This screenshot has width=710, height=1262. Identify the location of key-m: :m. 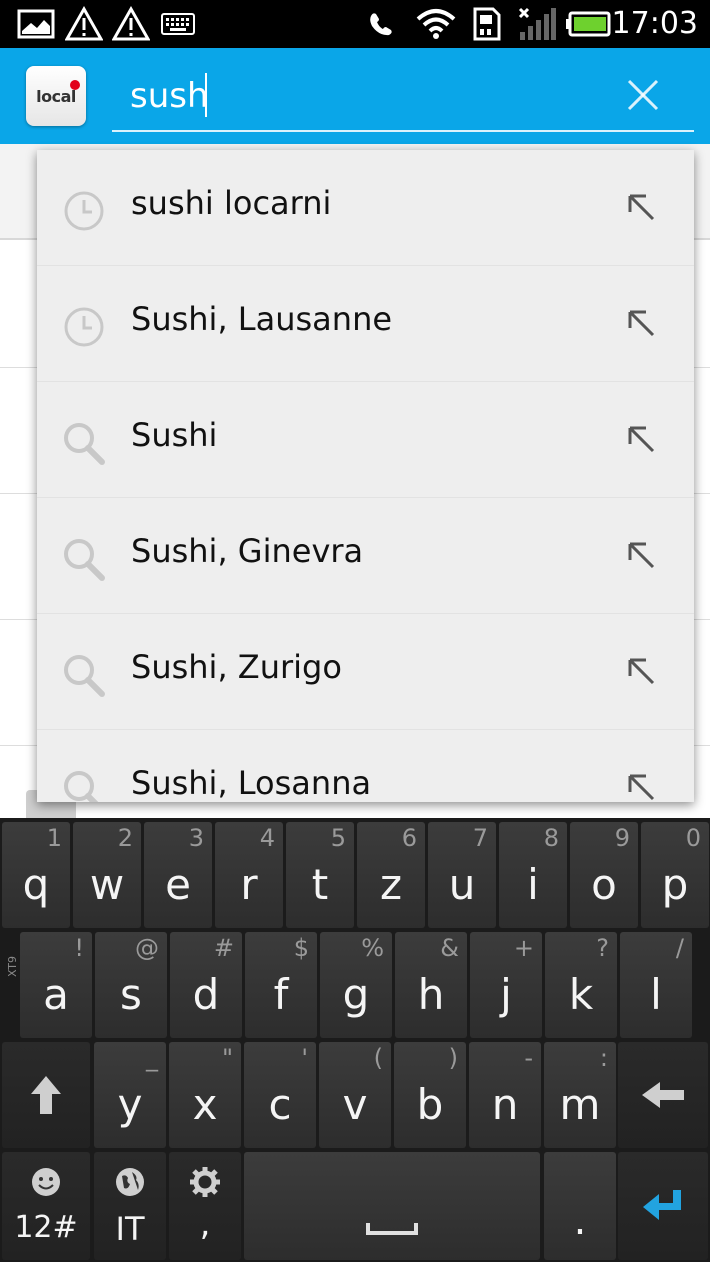
(580, 1095).